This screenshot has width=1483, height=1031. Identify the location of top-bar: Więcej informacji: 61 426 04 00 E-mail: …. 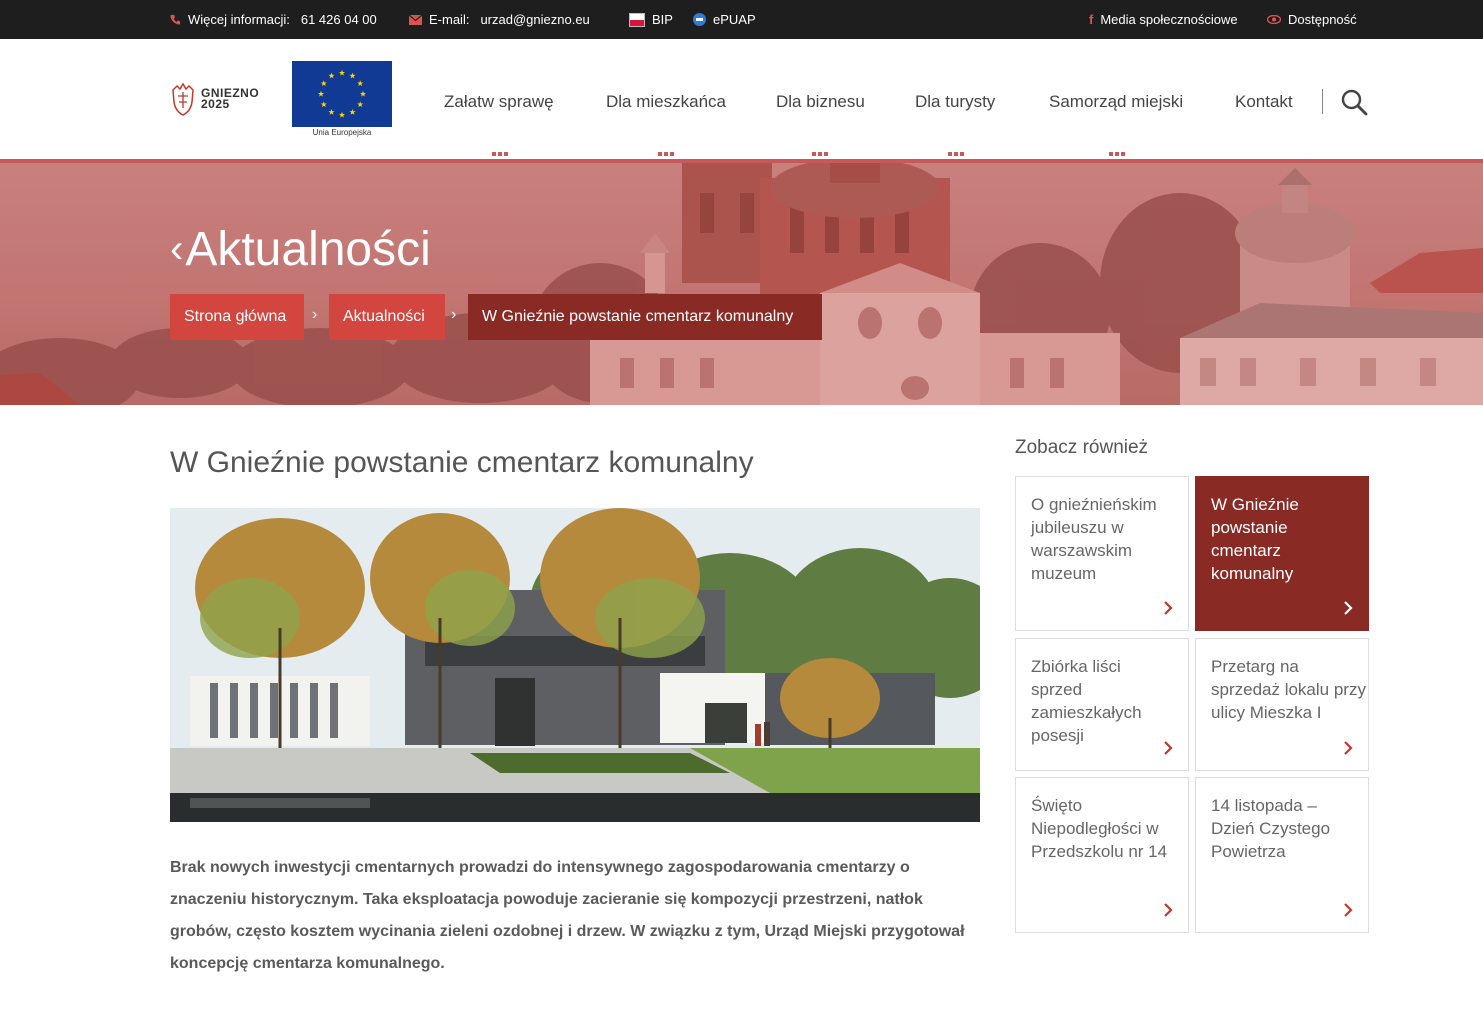
(741, 19).